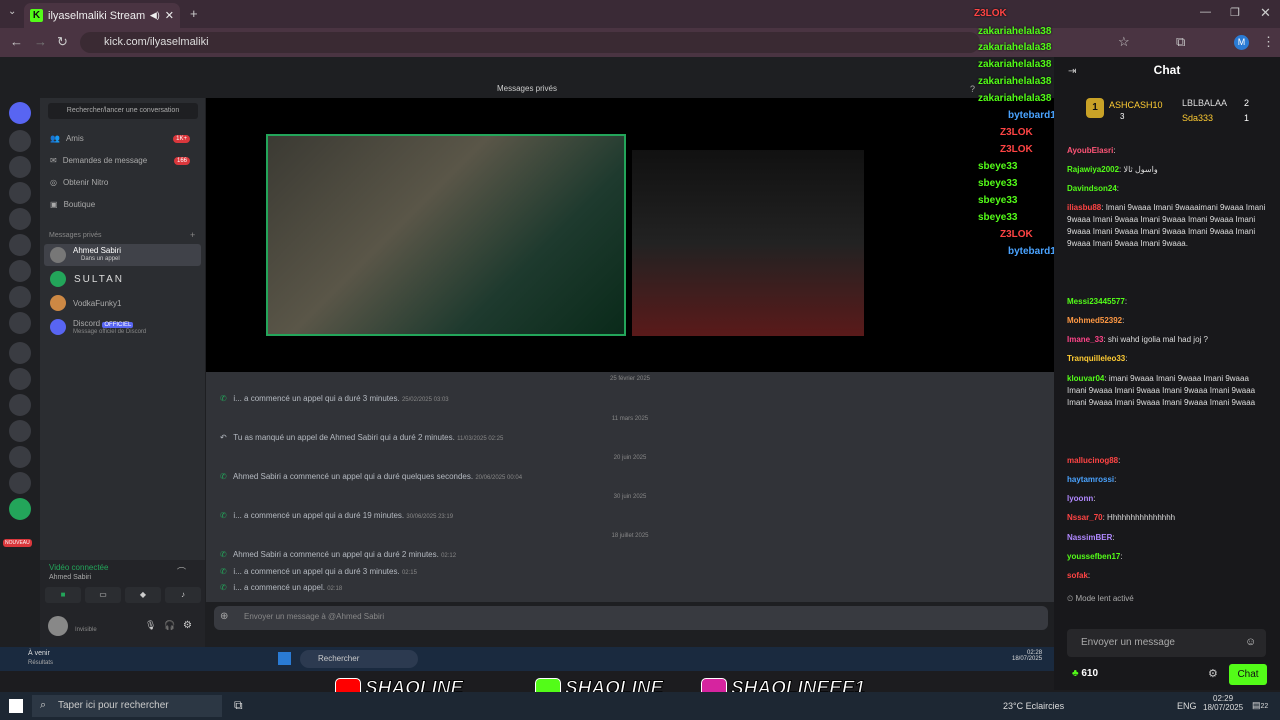 Image resolution: width=1280 pixels, height=720 pixels. I want to click on notification-icon: ▤22, so click(1260, 705).